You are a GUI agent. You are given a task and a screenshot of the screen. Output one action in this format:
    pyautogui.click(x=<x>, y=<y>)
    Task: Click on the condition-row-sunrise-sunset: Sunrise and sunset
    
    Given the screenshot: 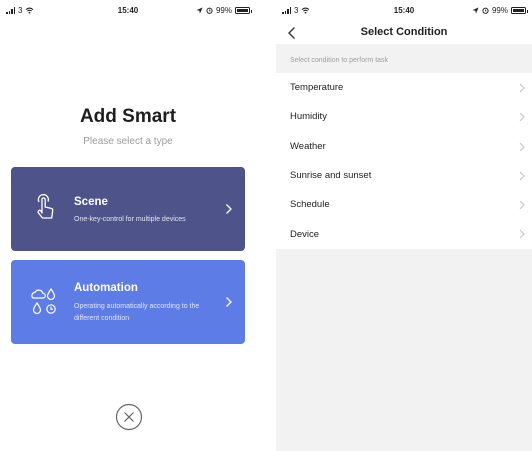 What is the action you would take?
    pyautogui.click(x=404, y=175)
    